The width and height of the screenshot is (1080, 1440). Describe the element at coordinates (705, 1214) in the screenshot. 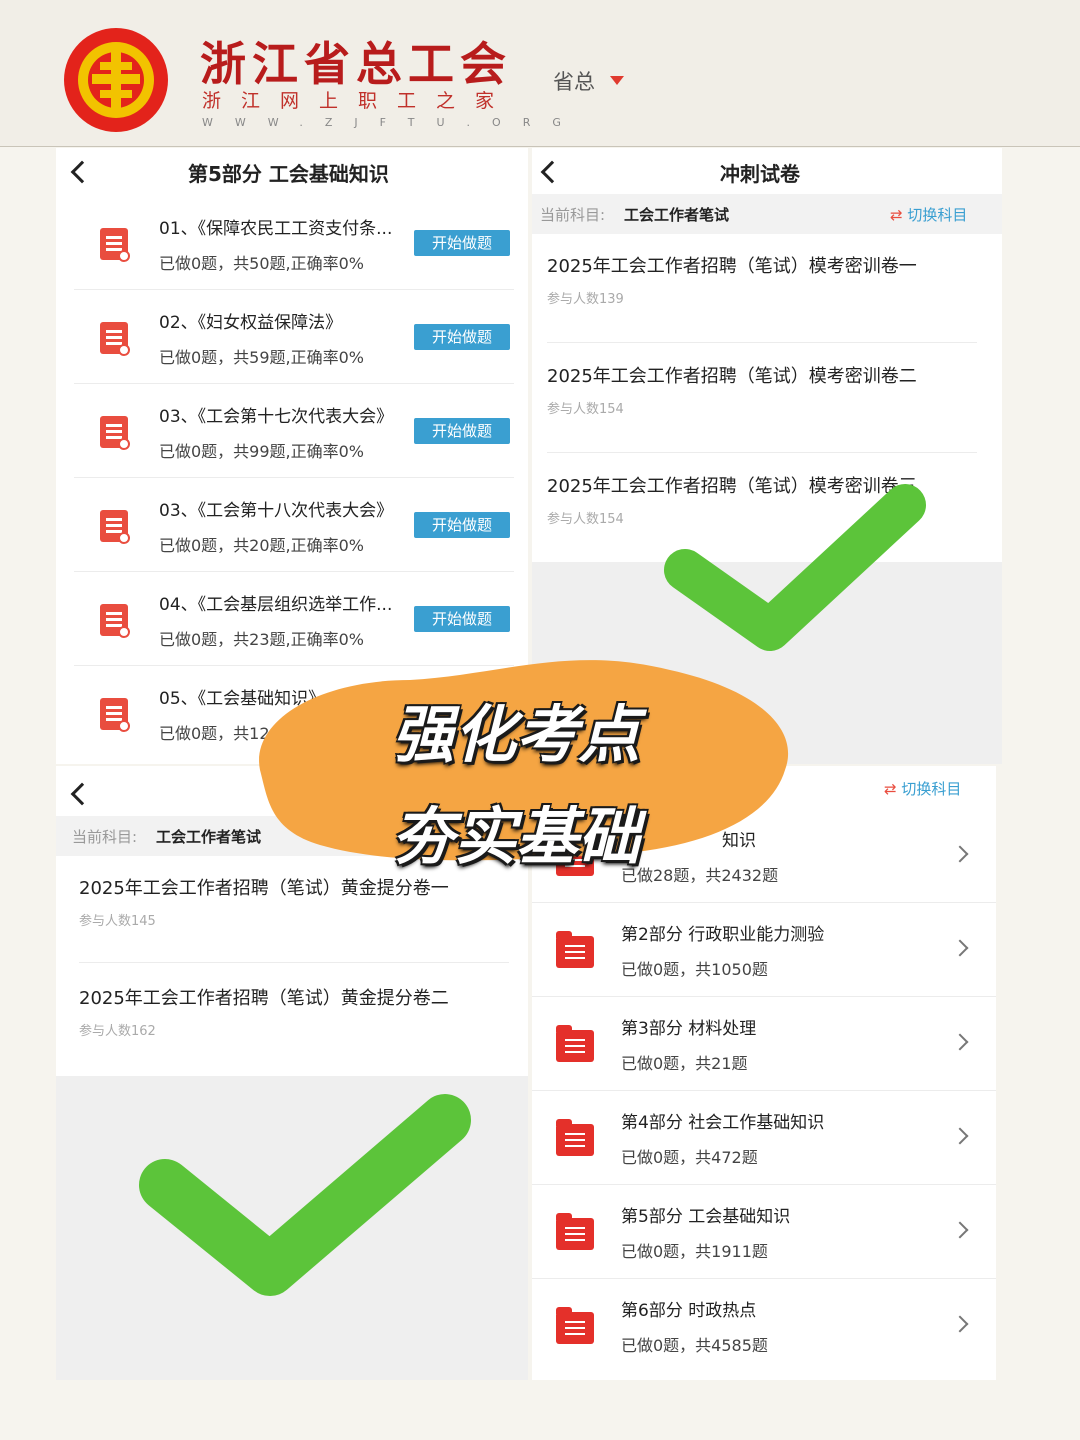

I see `part-title: 第5部分 工会基础知识` at that location.